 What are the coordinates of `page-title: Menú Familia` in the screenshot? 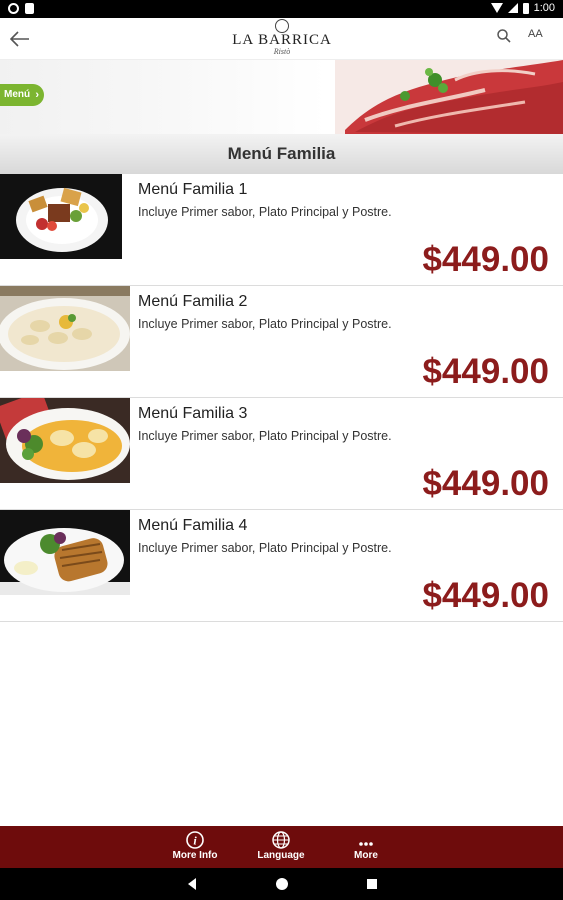 It's located at (281, 153).